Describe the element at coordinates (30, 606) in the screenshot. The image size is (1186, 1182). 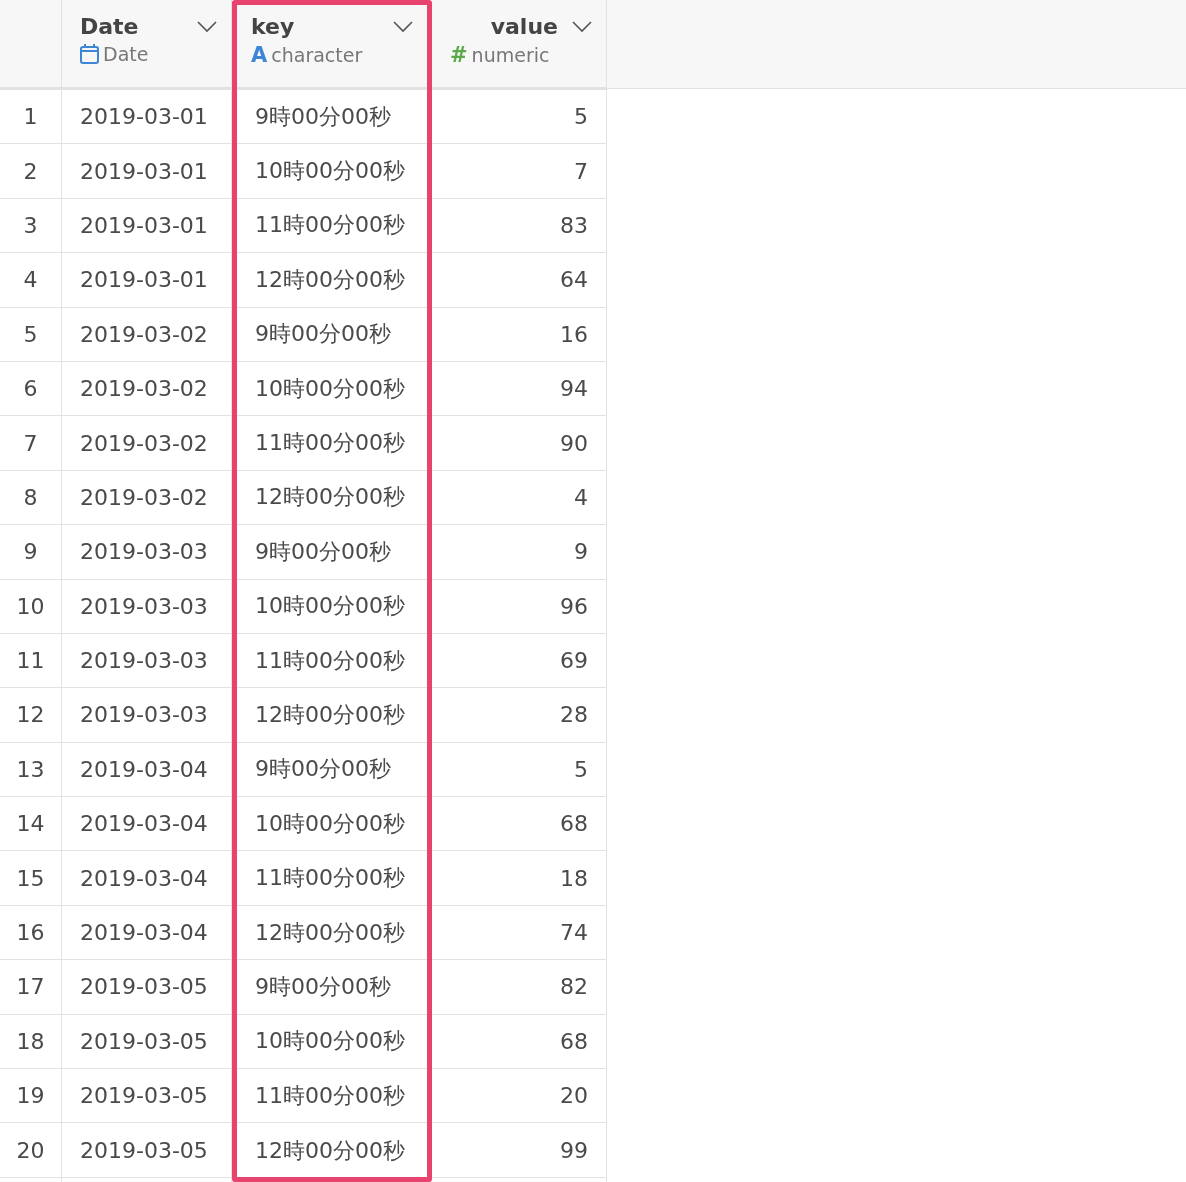
I see `row-number: 10` at that location.